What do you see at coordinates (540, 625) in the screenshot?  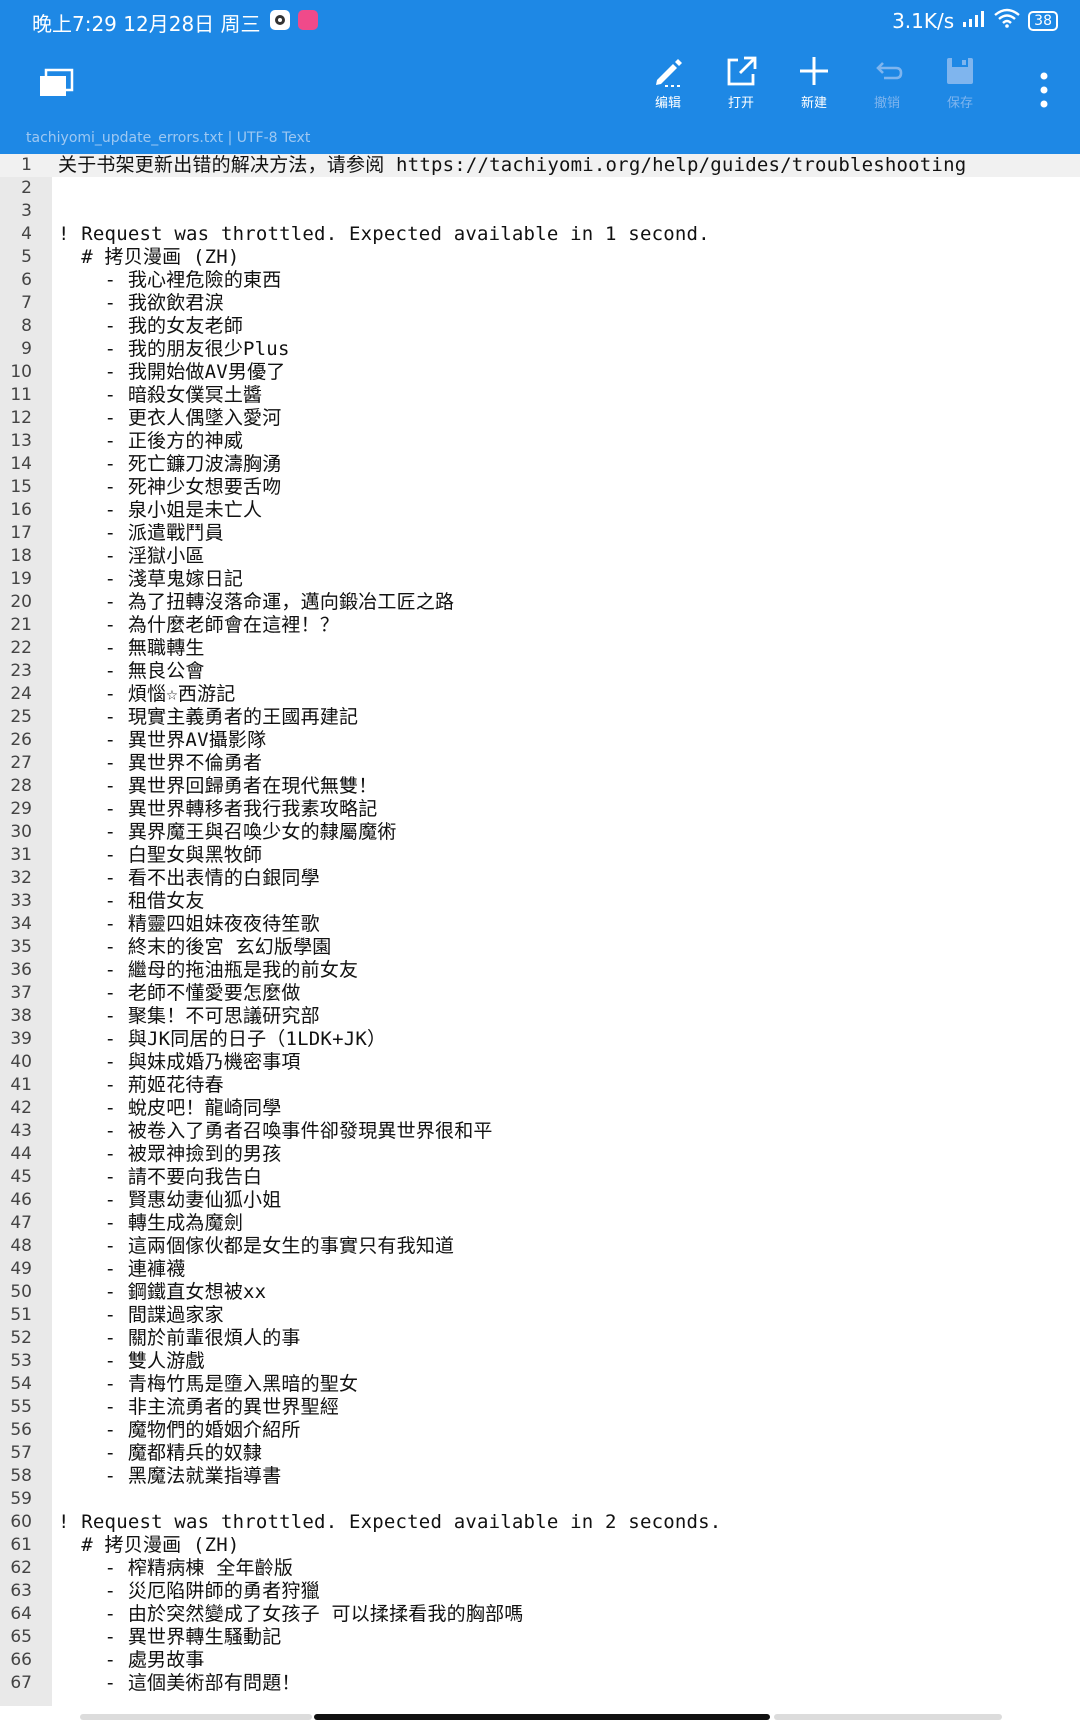 I see `editor-line: 21 - 為什麼老師會在這裡！？` at bounding box center [540, 625].